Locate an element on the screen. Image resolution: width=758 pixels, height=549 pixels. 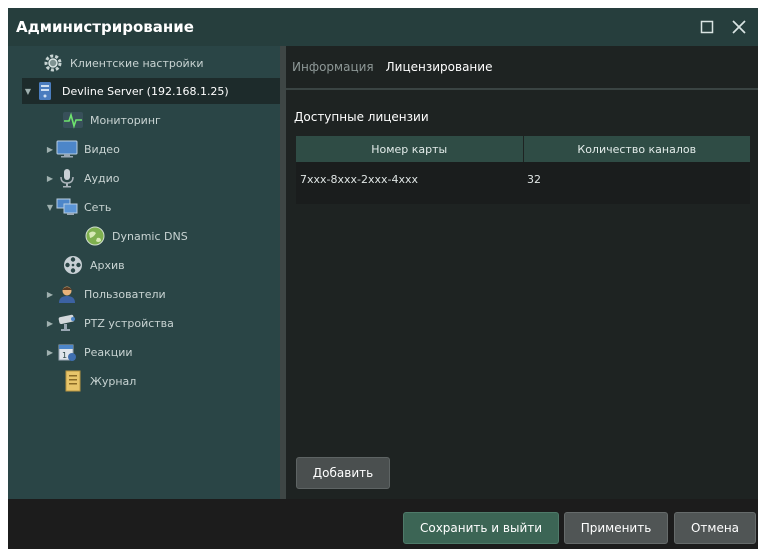
tree-item-dynamic-dns: Dynamic DNS is located at coordinates (136, 236).